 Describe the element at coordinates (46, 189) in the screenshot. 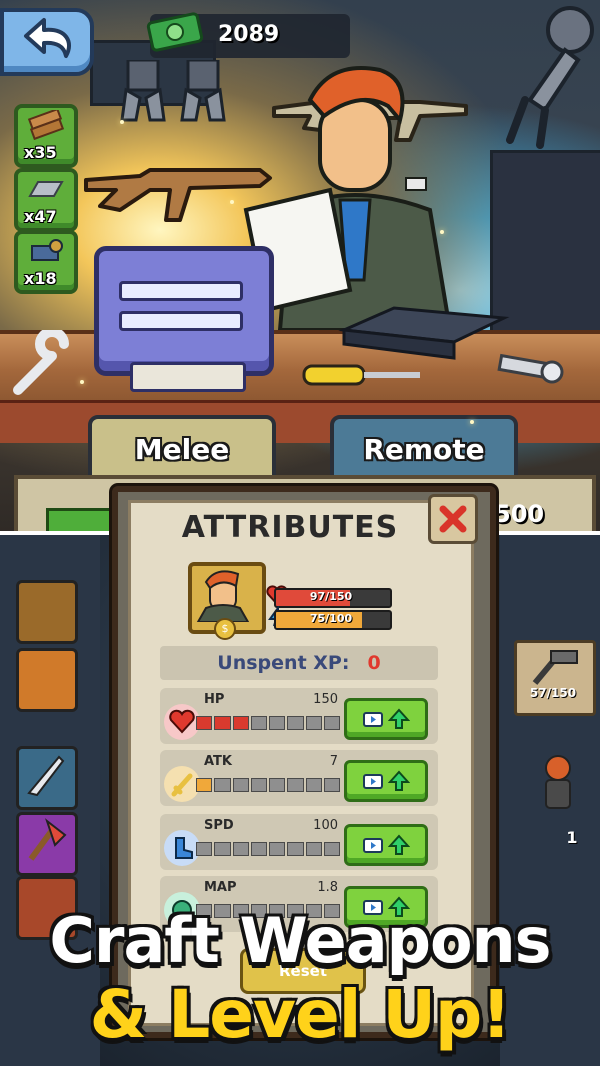

I see `metal-ingot-icon` at that location.